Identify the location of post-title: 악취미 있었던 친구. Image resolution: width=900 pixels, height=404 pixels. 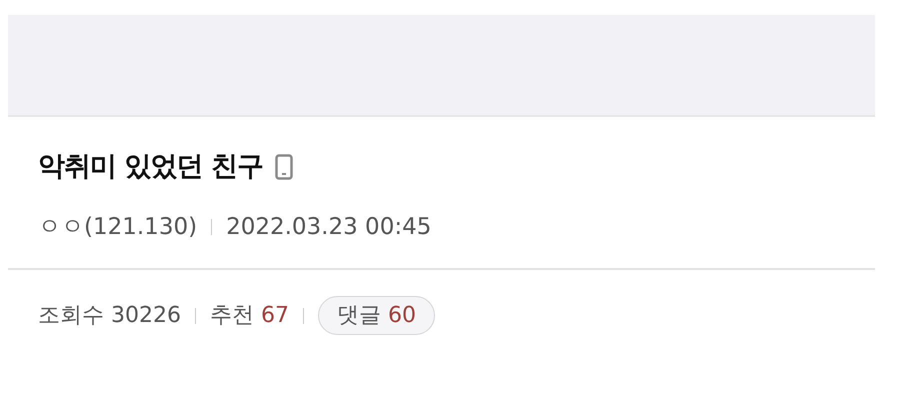
(150, 167).